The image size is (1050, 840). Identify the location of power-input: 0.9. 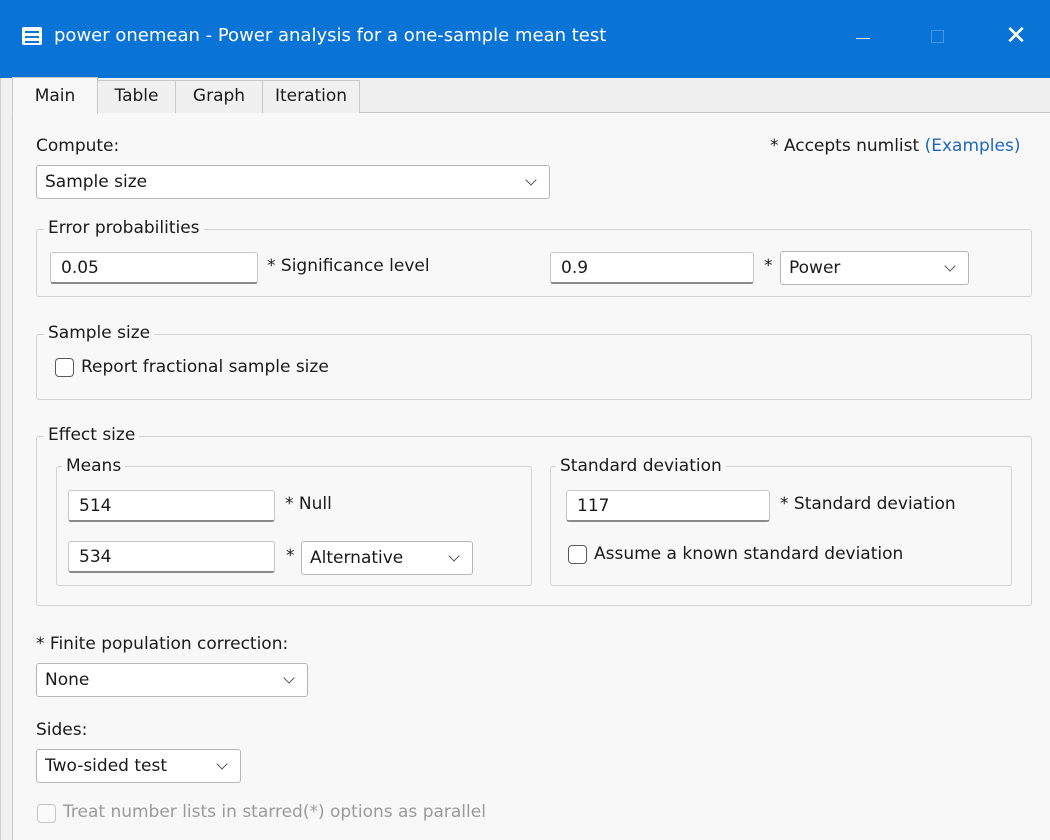
(652, 268).